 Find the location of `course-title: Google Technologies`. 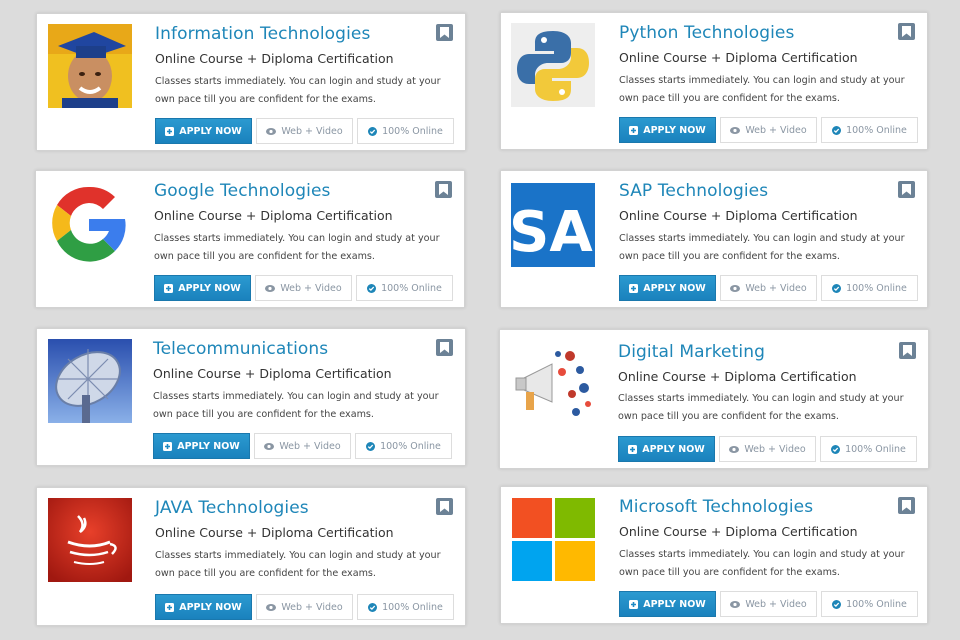

course-title: Google Technologies is located at coordinates (242, 191).